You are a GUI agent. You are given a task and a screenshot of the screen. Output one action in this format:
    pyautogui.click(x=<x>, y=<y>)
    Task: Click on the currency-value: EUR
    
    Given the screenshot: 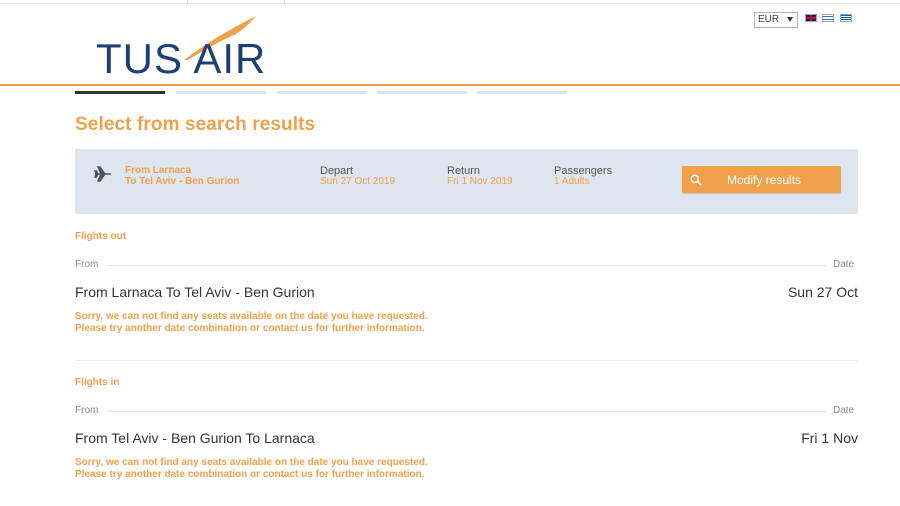 What is the action you would take?
    pyautogui.click(x=769, y=19)
    